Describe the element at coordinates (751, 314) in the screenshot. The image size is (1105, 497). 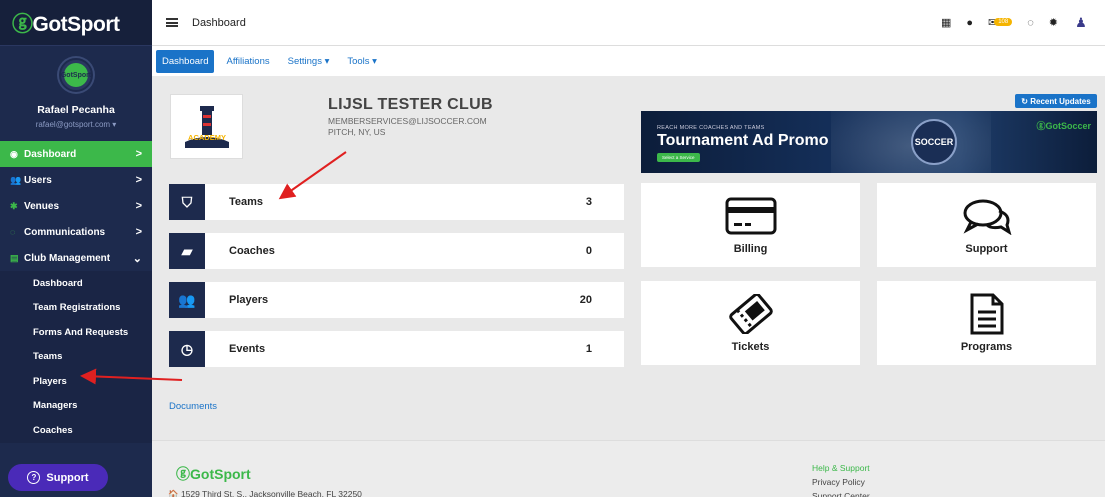
I see `ticket-icon` at that location.